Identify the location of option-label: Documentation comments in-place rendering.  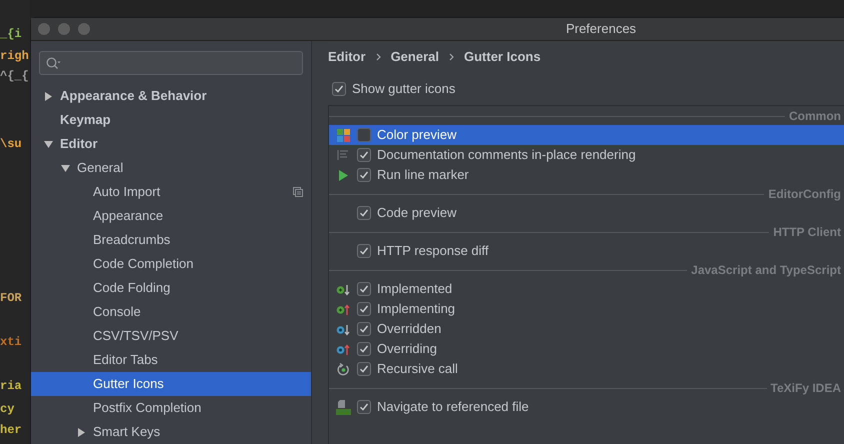
(506, 155).